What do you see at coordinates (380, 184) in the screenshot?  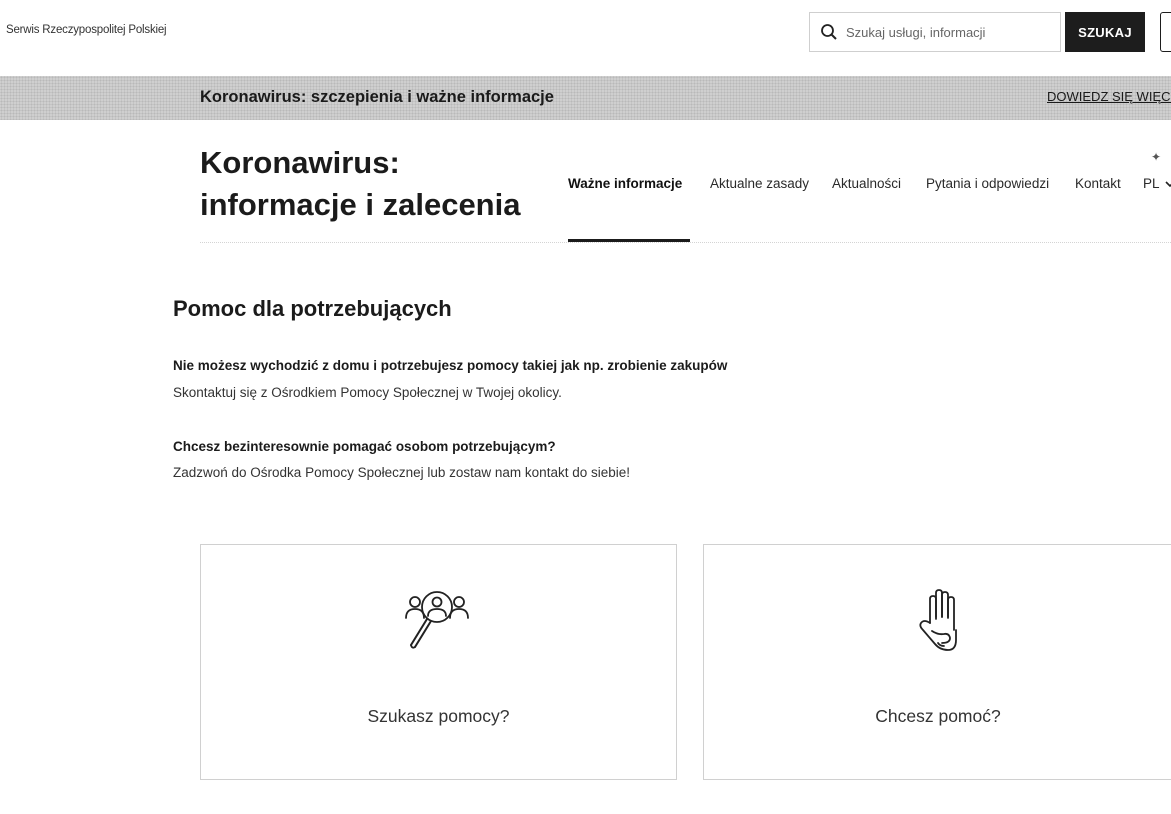 I see `page-title: Koronawirus: informacje i zalecenia` at bounding box center [380, 184].